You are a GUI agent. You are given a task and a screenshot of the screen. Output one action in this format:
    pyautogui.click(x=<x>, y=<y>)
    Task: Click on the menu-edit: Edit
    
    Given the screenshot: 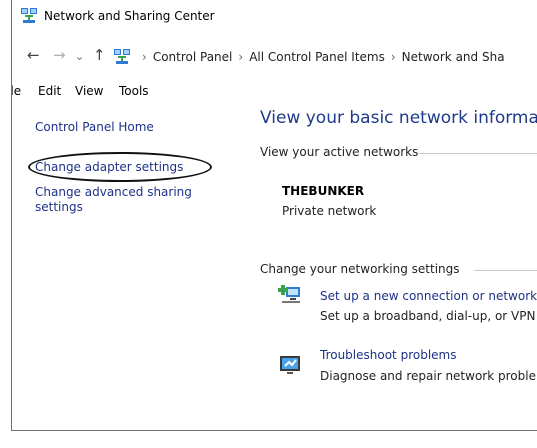 What is the action you would take?
    pyautogui.click(x=49, y=91)
    